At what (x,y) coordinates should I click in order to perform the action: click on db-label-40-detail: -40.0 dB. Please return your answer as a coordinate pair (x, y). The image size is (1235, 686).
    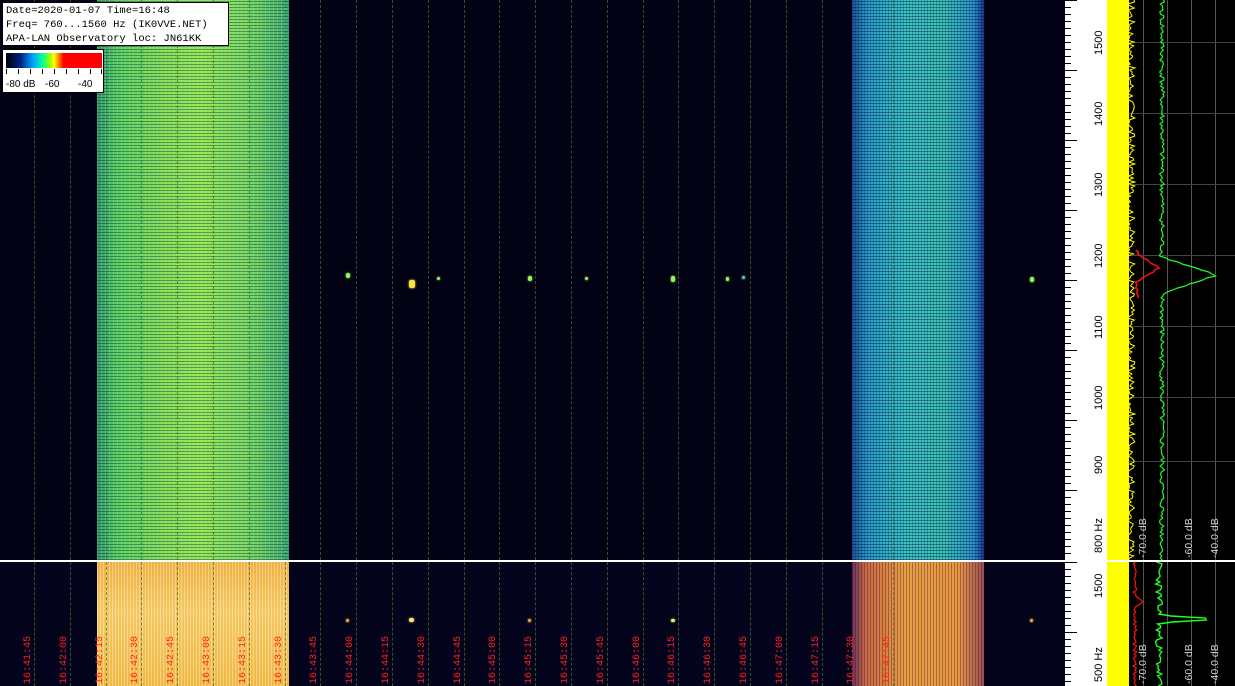
    Looking at the image, I should click on (1215, 664).